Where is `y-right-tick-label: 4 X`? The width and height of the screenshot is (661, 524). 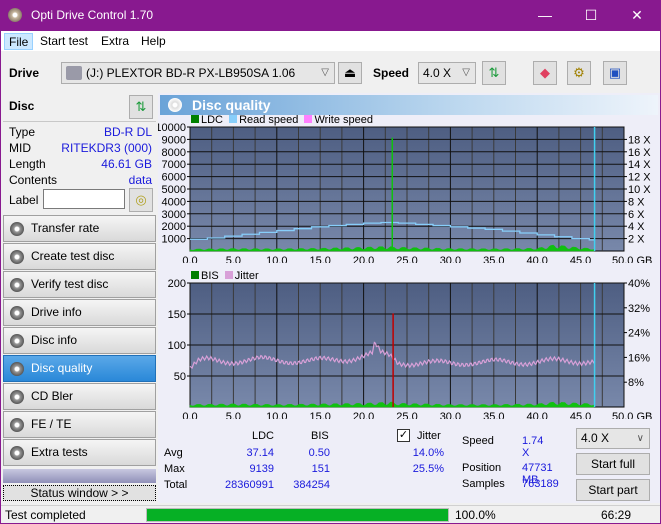 y-right-tick-label: 4 X is located at coordinates (636, 227).